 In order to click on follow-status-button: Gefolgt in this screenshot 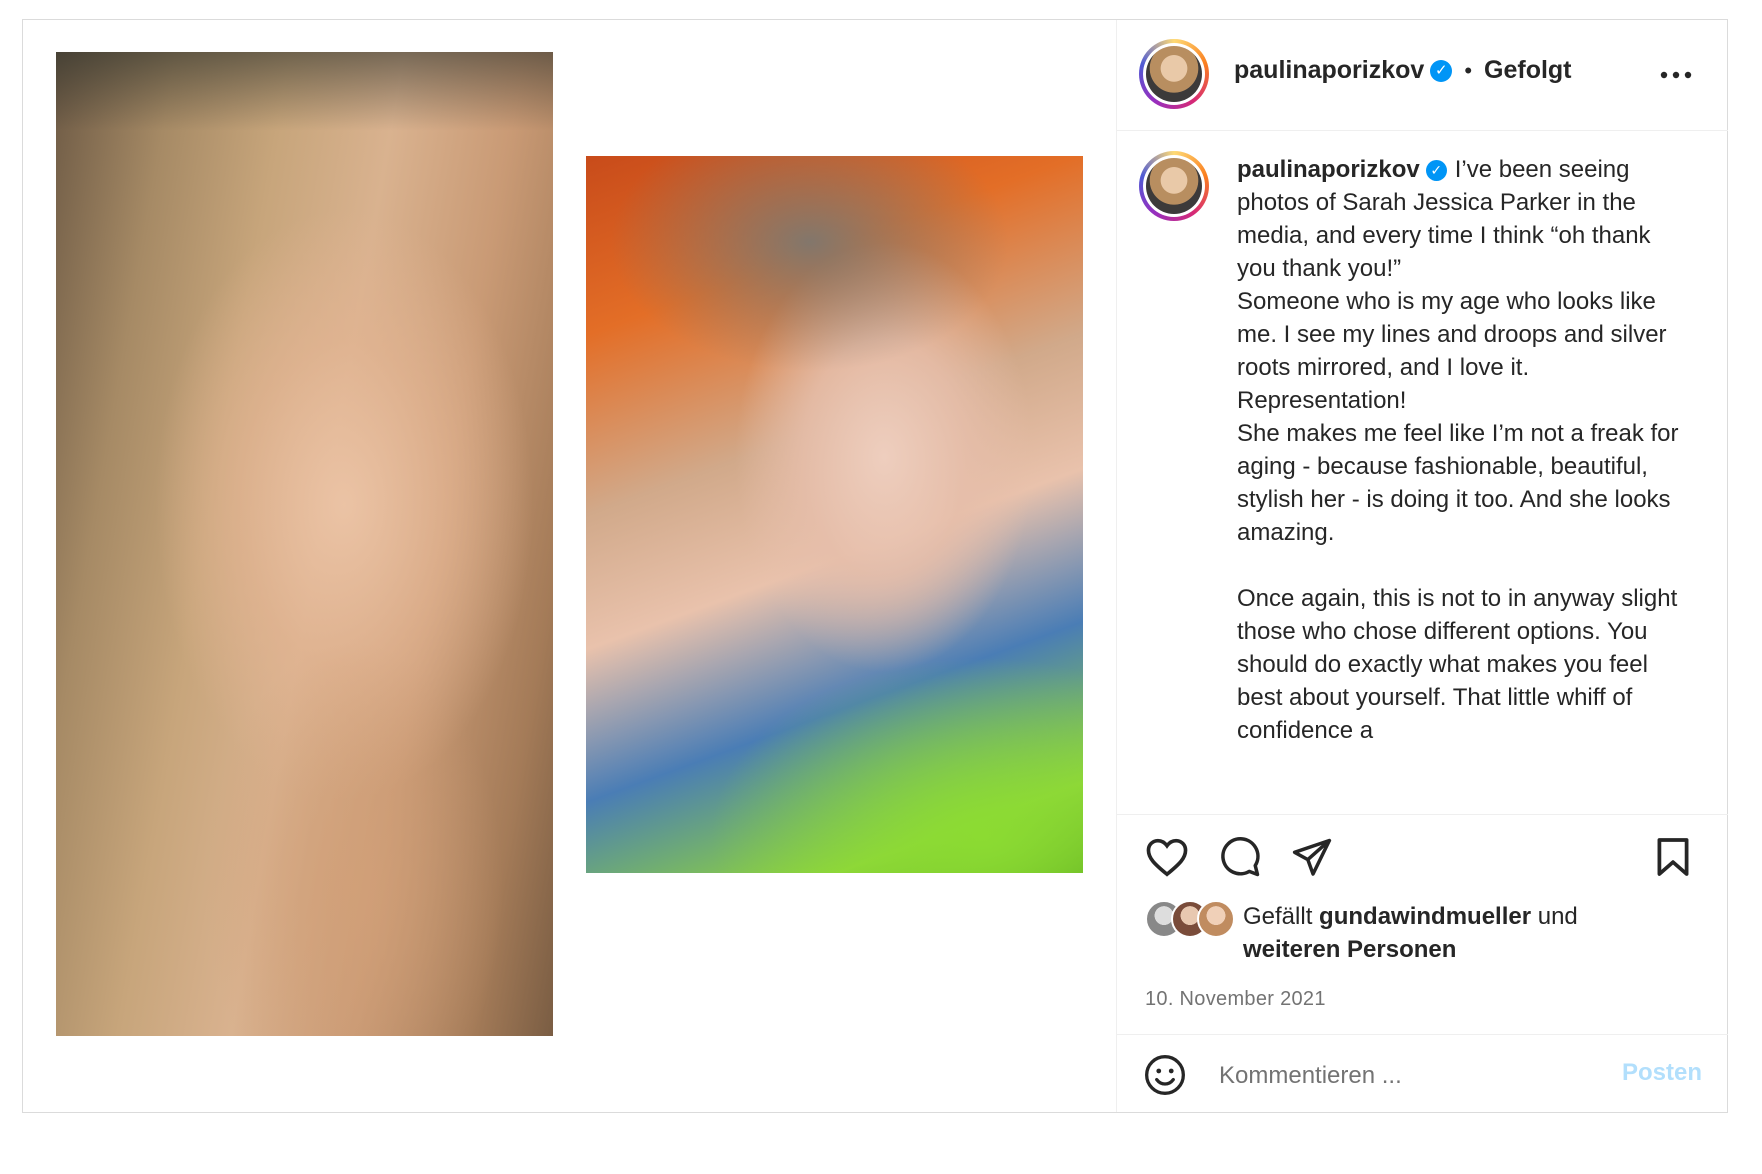, I will do `click(1528, 70)`.